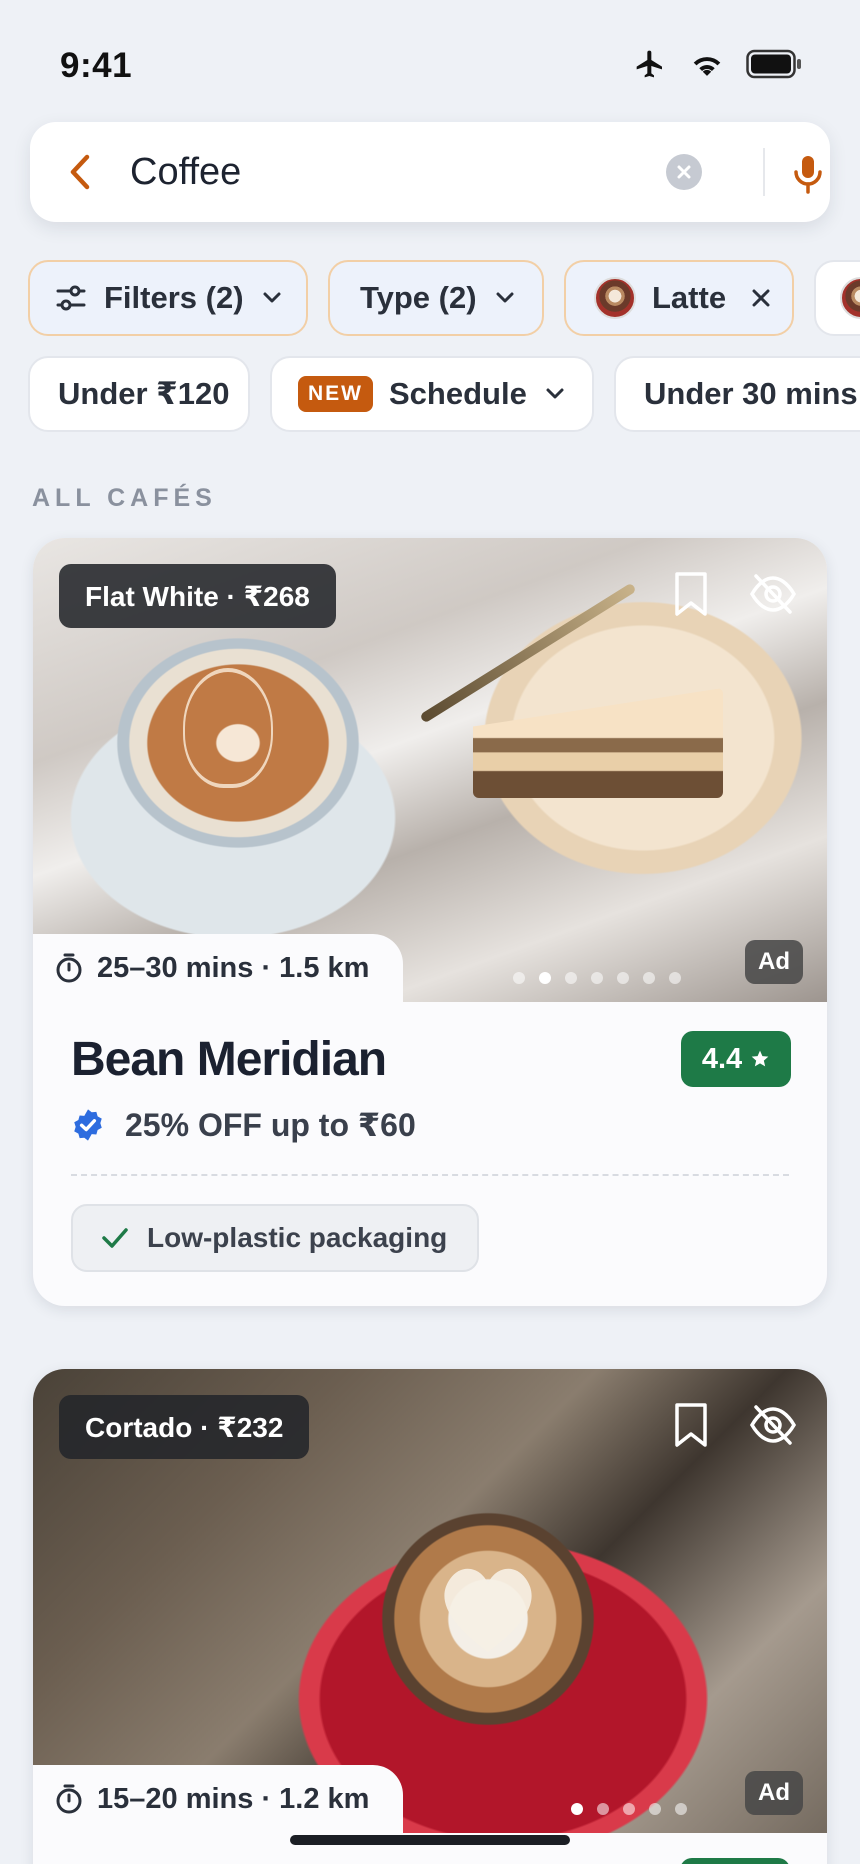 This screenshot has width=860, height=1864. I want to click on item-price-tag: Flat White · ₹268, so click(197, 596).